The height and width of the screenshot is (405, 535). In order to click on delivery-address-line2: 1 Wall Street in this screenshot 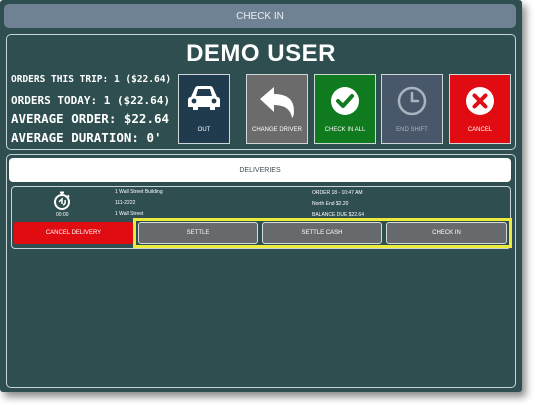, I will do `click(129, 214)`.